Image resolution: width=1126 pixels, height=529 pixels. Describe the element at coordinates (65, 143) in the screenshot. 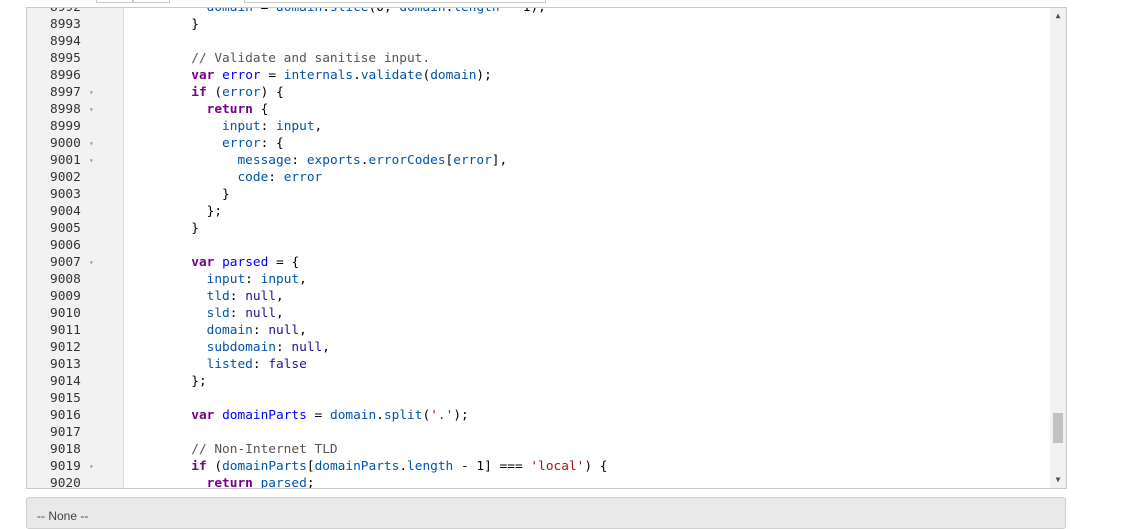

I see `line-number: 9000` at that location.